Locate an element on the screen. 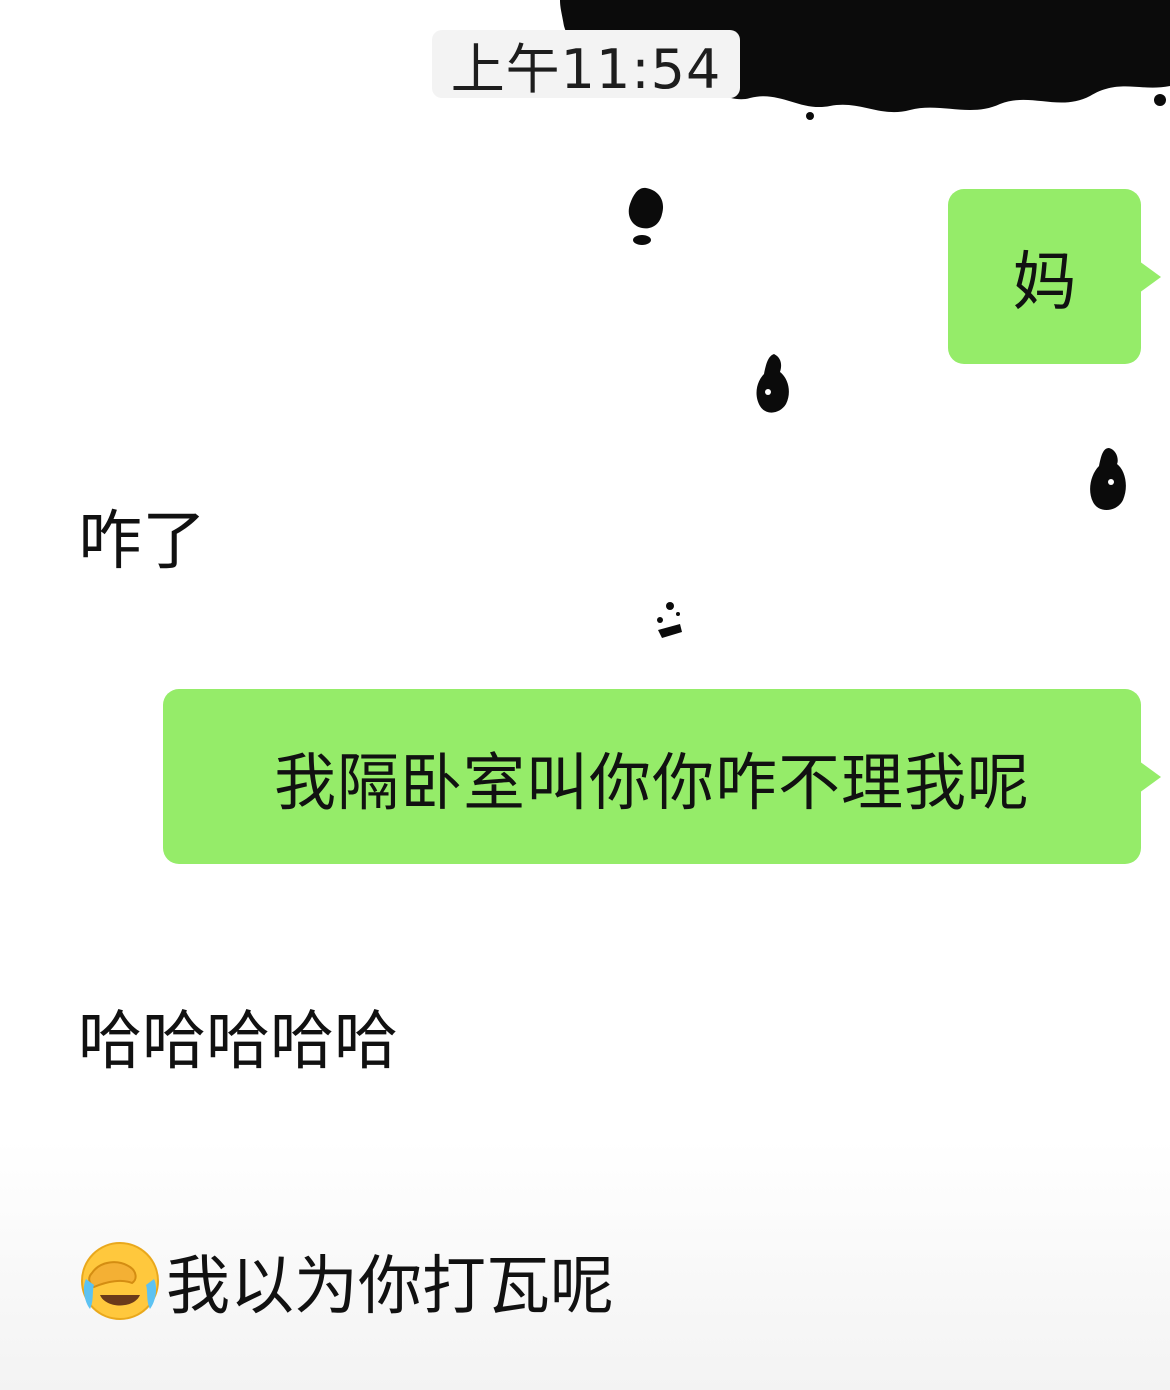  sent-message-bubble: 妈 is located at coordinates (1054, 276).